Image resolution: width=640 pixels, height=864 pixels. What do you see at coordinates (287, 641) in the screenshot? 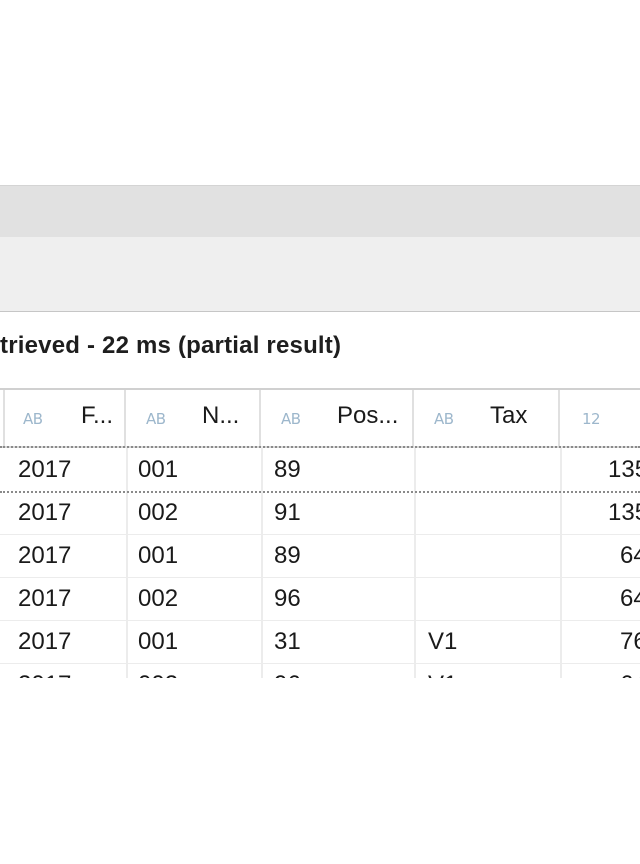
I see `table-cell: 31` at bounding box center [287, 641].